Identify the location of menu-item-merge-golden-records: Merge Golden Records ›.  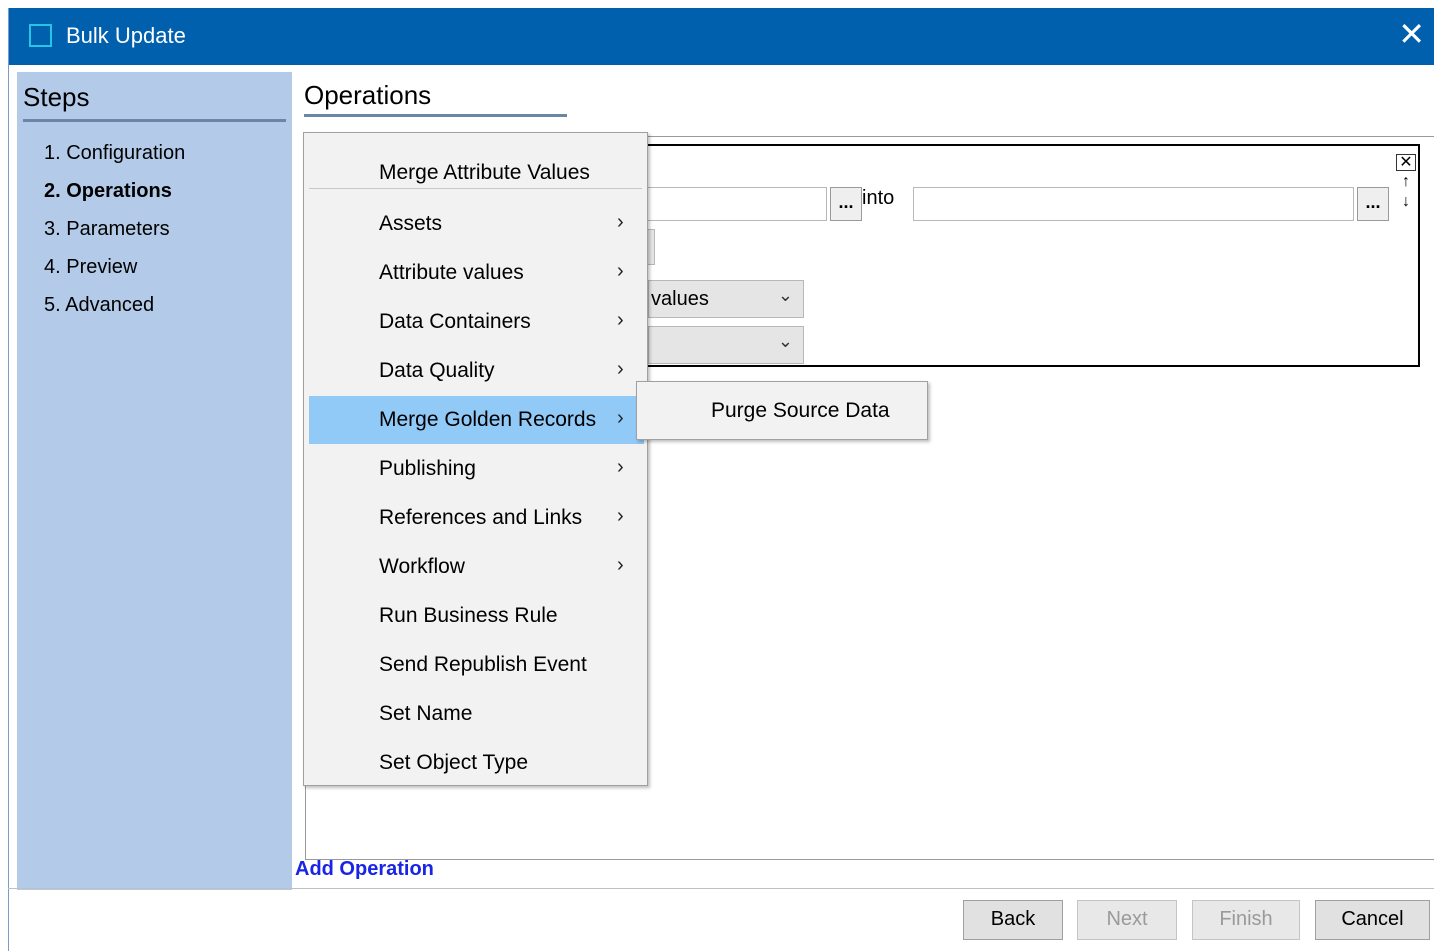
(476, 420).